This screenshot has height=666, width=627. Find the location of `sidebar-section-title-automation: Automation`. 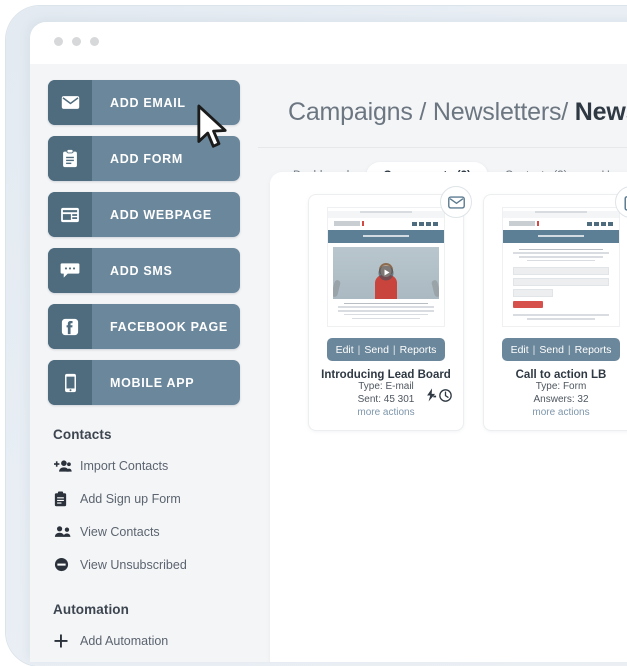

sidebar-section-title-automation: Automation is located at coordinates (91, 609).